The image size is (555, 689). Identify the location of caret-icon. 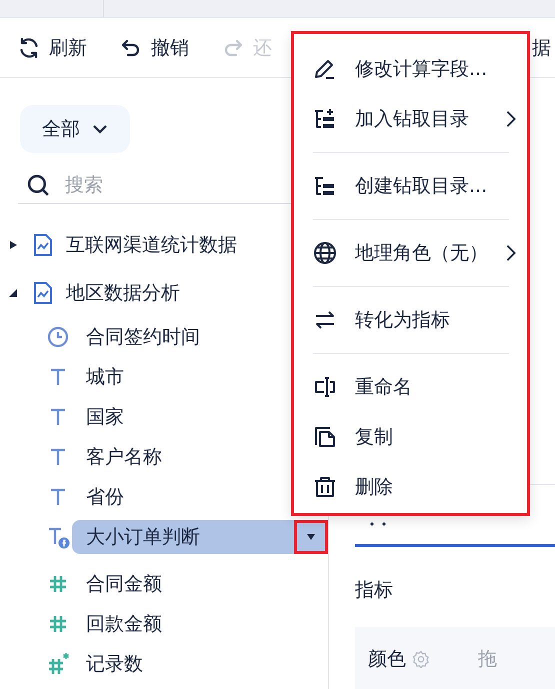
(311, 537).